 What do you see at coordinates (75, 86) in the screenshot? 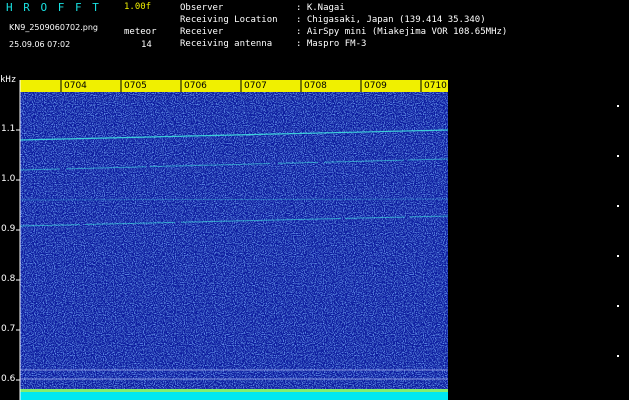
I see `x-tick-label: 0704` at bounding box center [75, 86].